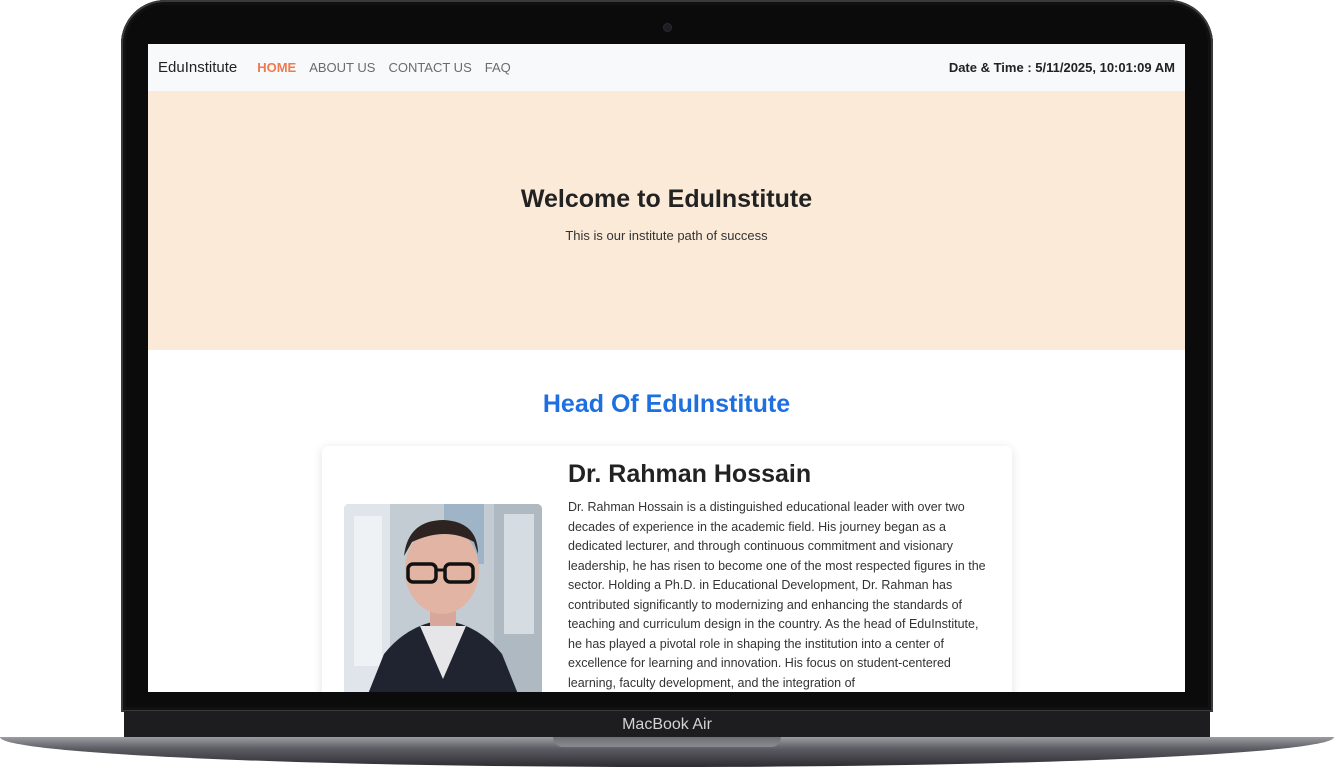 This screenshot has height=767, width=1334. I want to click on camera-icon, so click(667, 27).